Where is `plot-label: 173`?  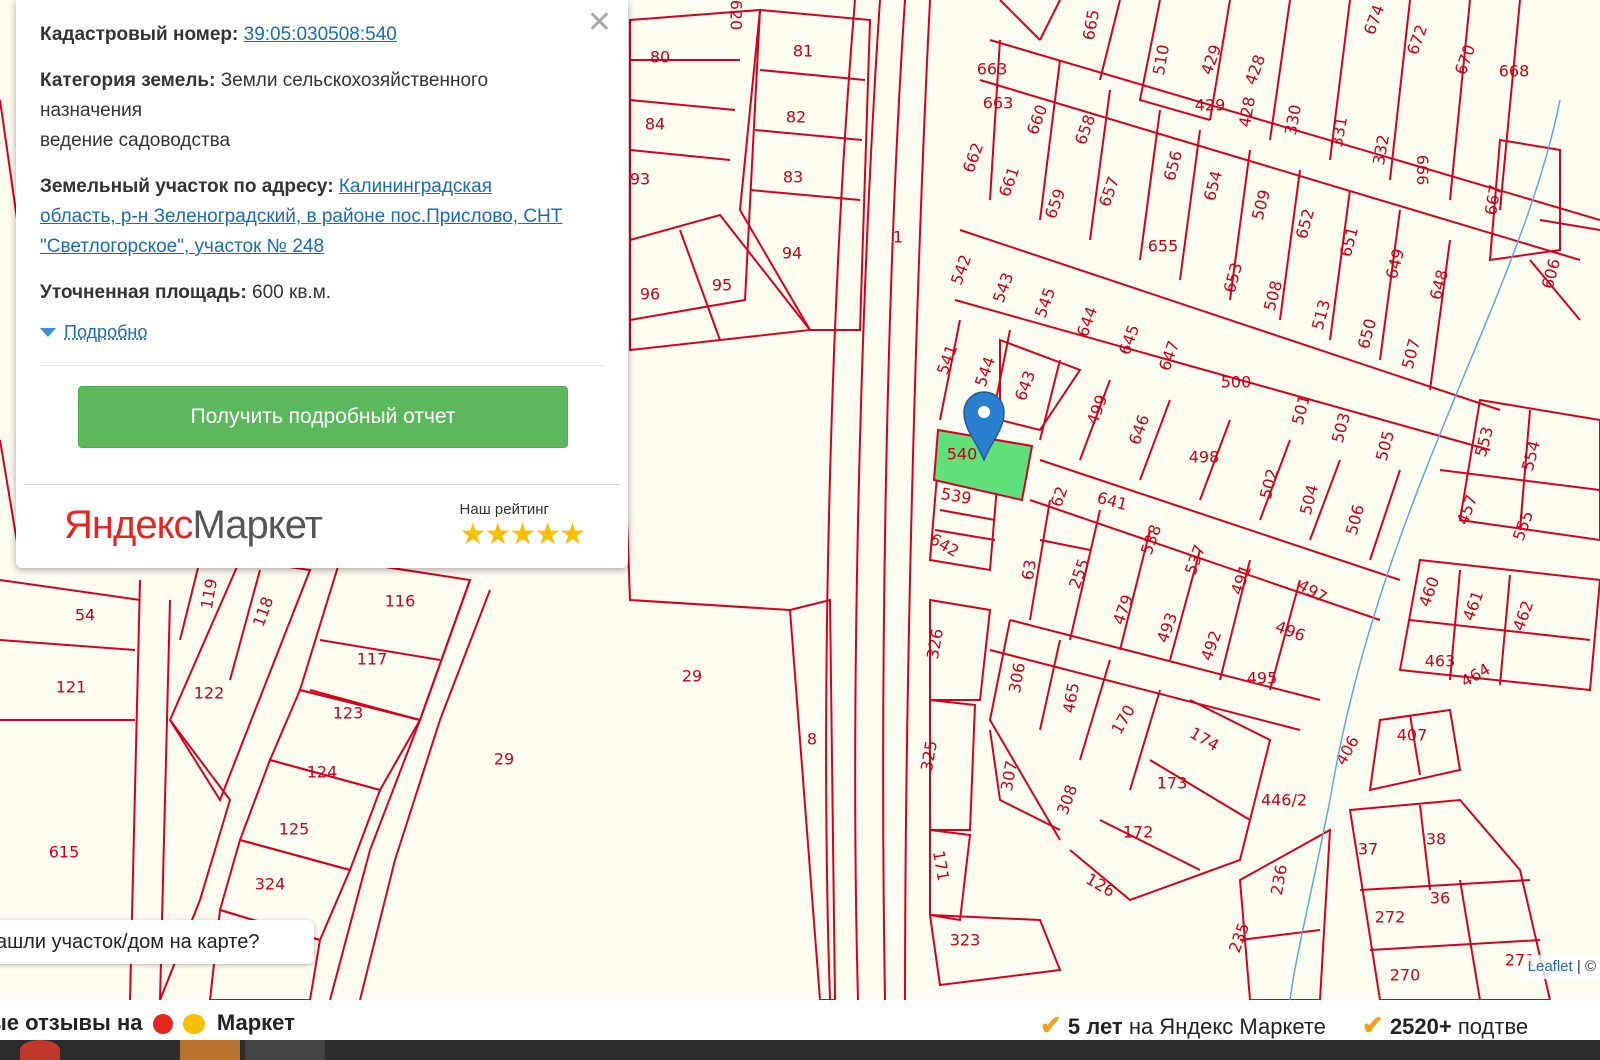 plot-label: 173 is located at coordinates (1172, 783).